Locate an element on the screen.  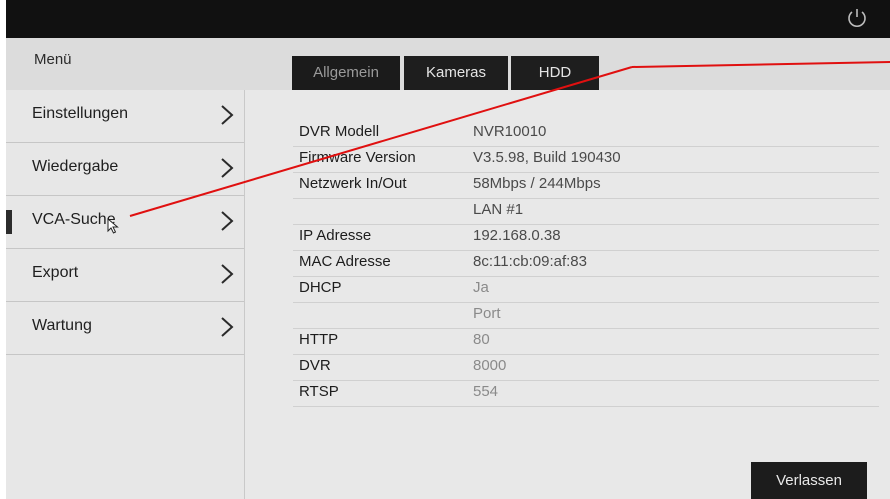
sidebar-item-label: Export is located at coordinates (55, 272).